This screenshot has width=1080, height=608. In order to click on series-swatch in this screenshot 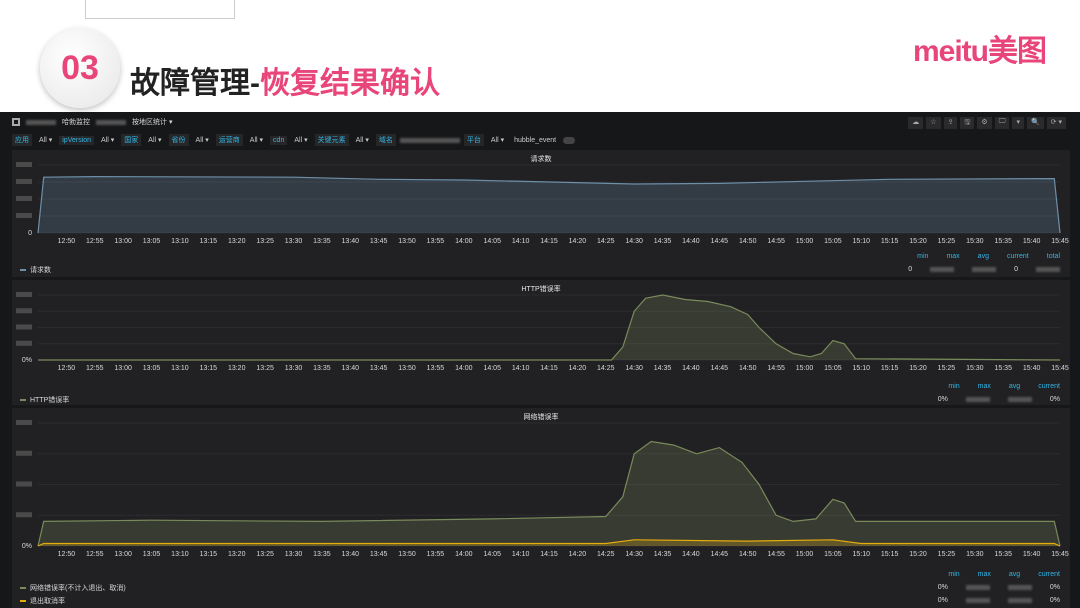, I will do `click(23, 600)`.